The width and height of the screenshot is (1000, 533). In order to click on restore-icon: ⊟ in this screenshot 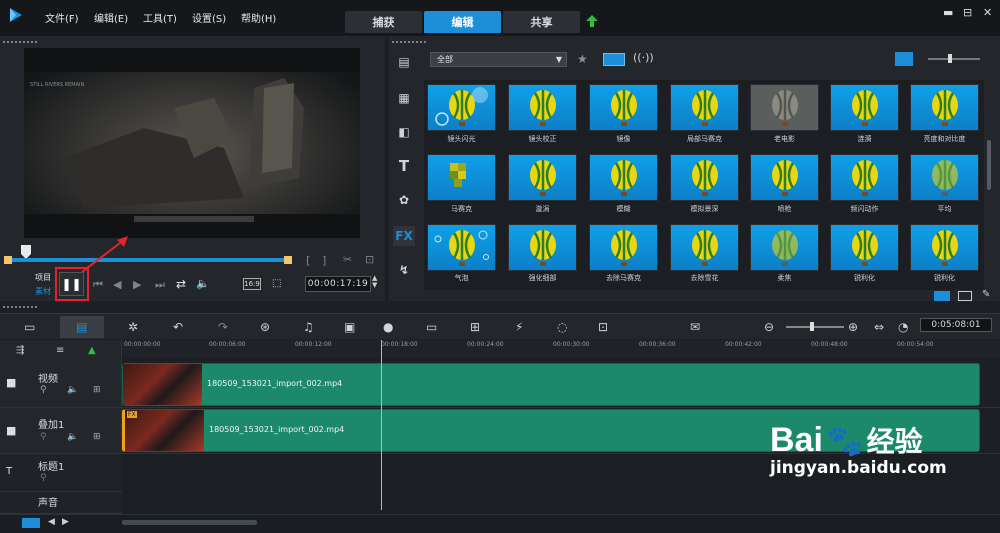, I will do `click(967, 12)`.